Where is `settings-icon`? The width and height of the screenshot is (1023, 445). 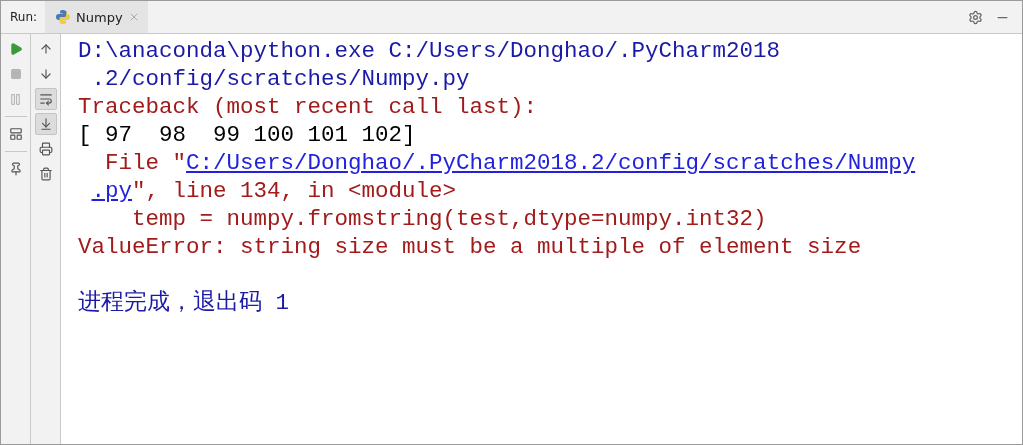 settings-icon is located at coordinates (975, 17).